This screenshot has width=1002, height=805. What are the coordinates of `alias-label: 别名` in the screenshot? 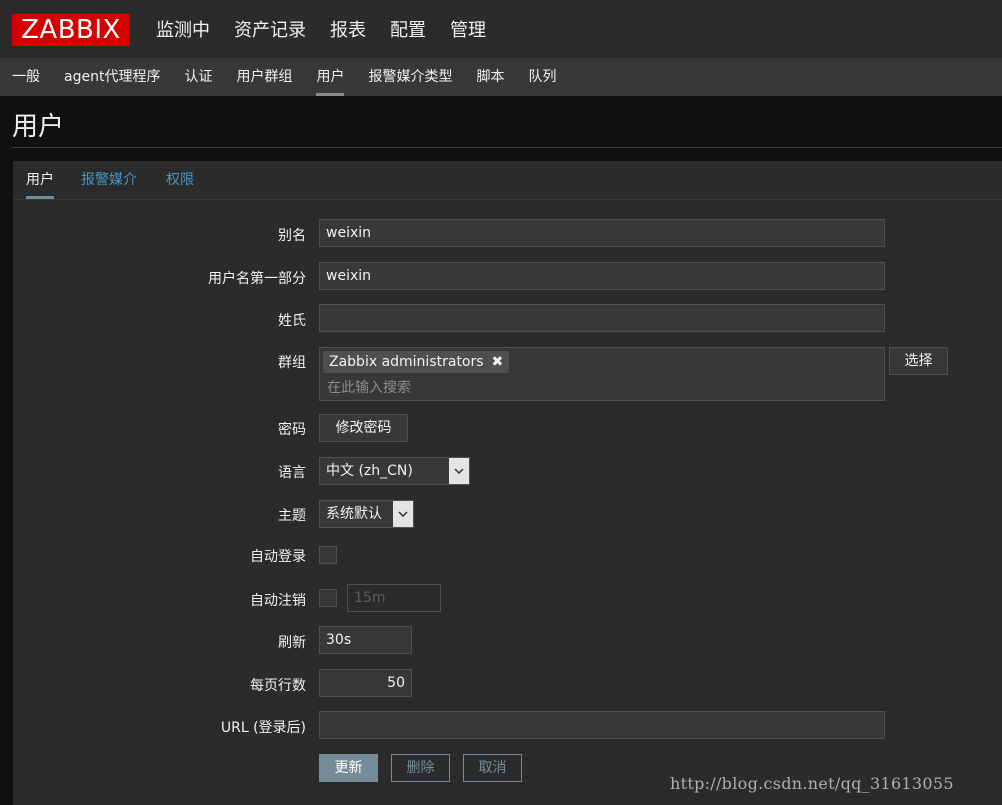 It's located at (292, 236).